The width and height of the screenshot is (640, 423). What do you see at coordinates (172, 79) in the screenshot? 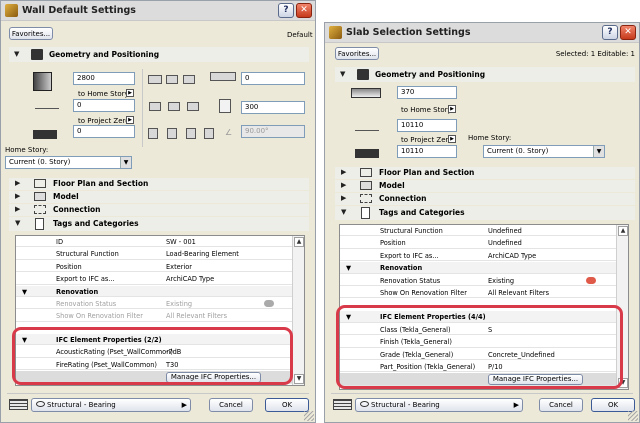
I see `wall-arrow-icon` at bounding box center [172, 79].